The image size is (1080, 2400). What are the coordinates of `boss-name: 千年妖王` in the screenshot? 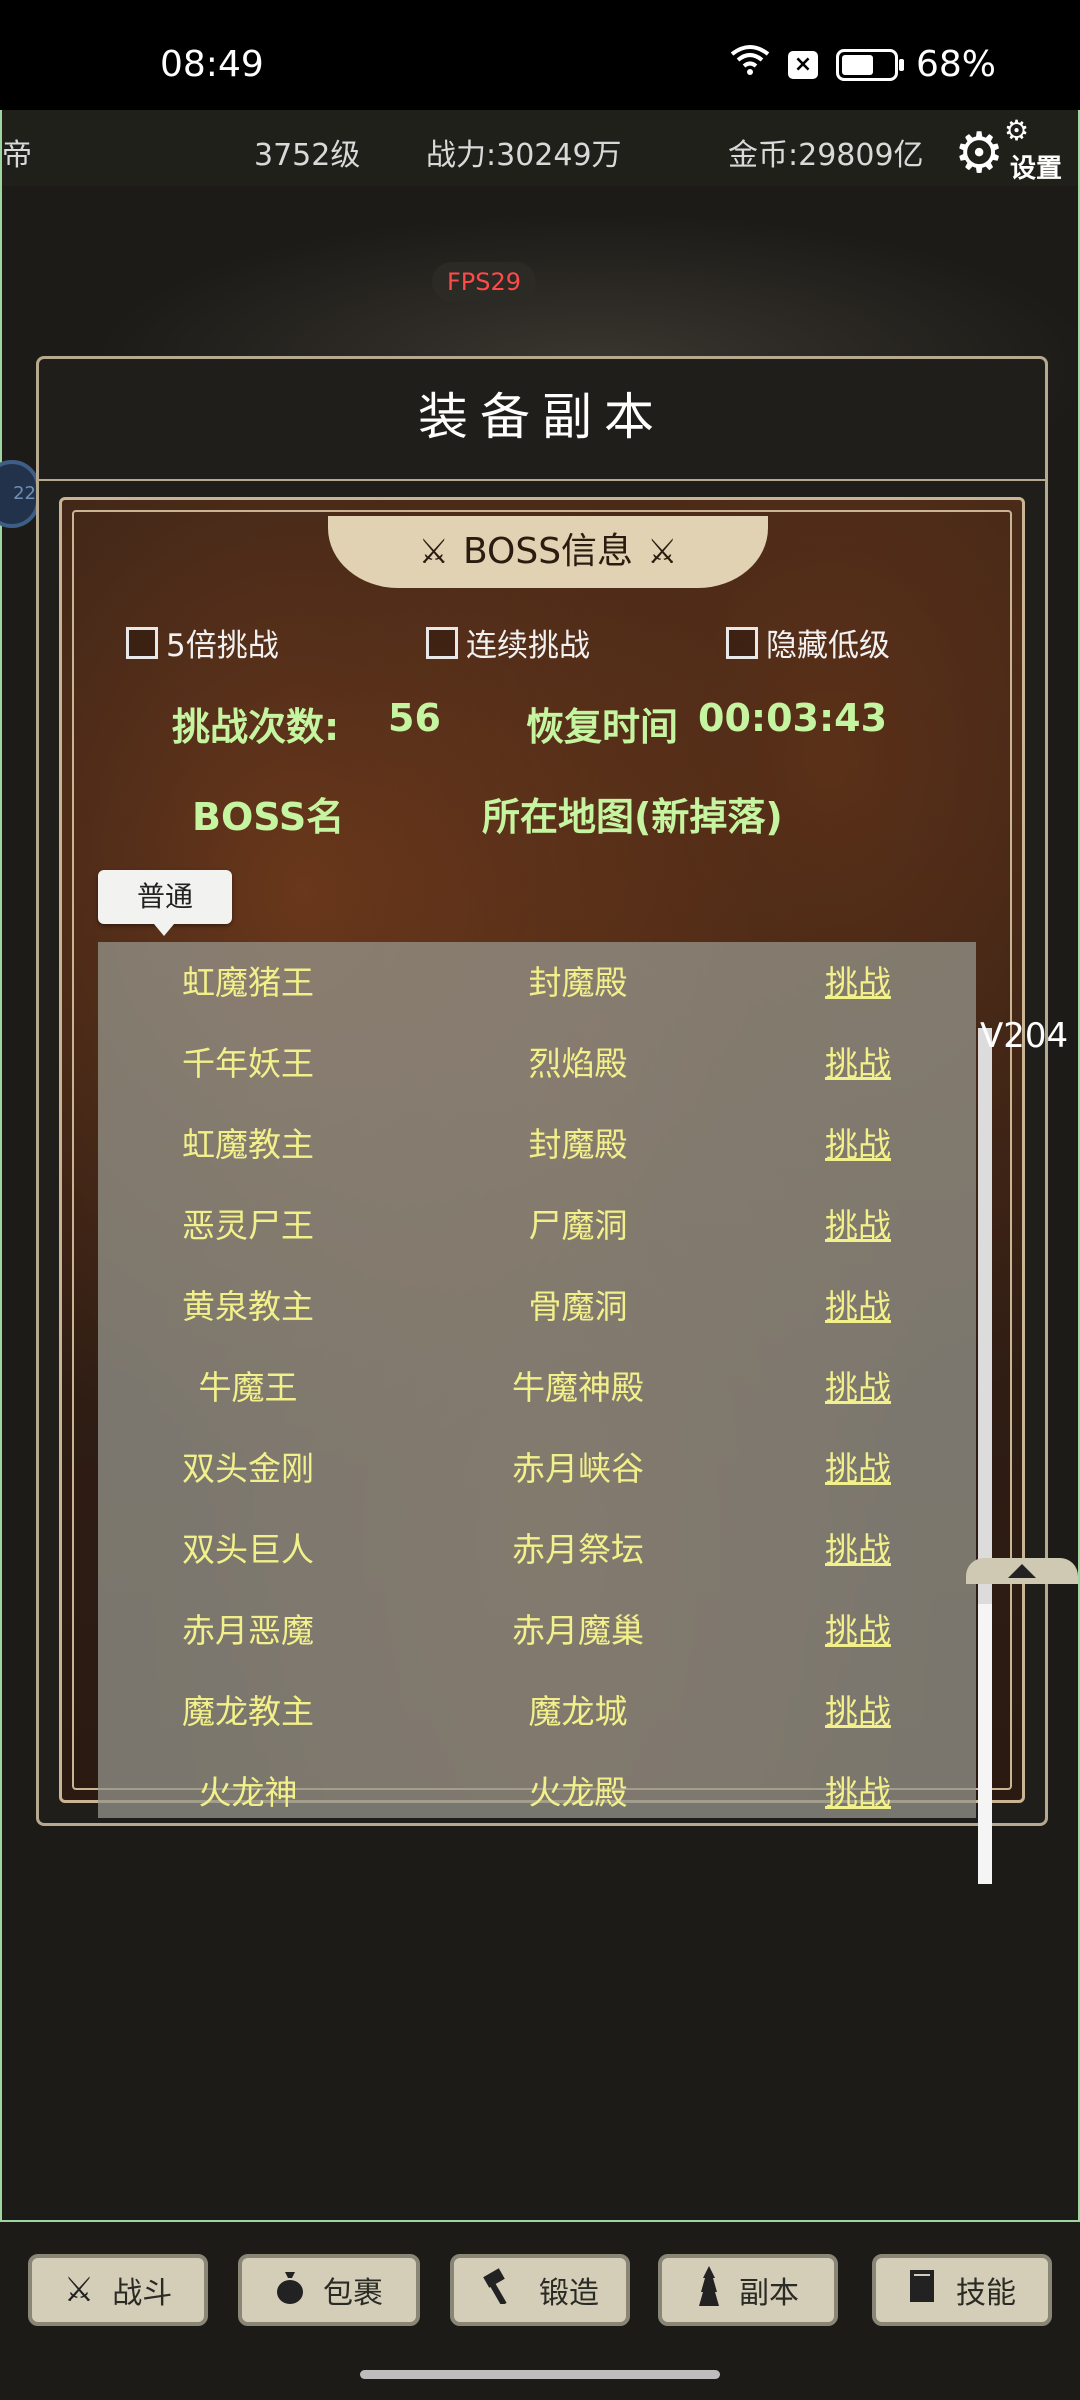 It's located at (248, 1063).